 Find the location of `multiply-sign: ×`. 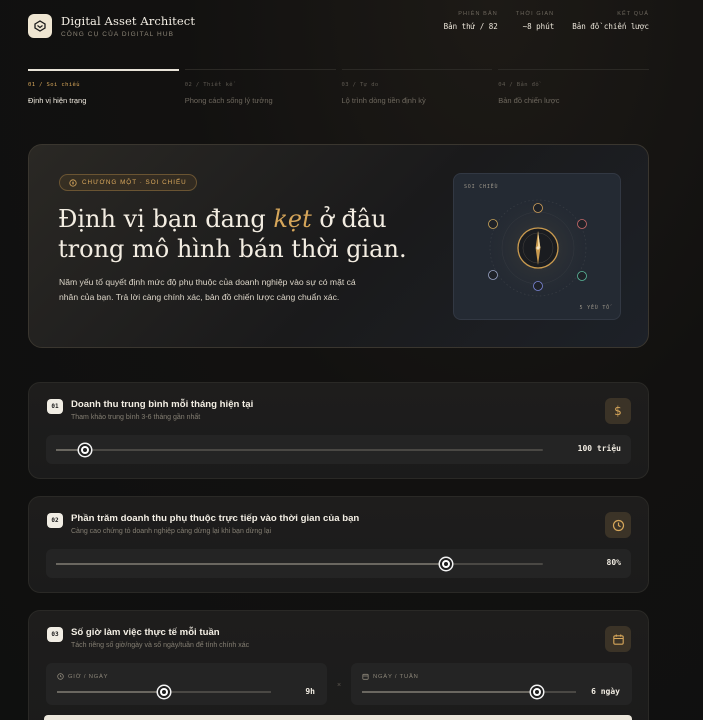

multiply-sign: × is located at coordinates (339, 685).